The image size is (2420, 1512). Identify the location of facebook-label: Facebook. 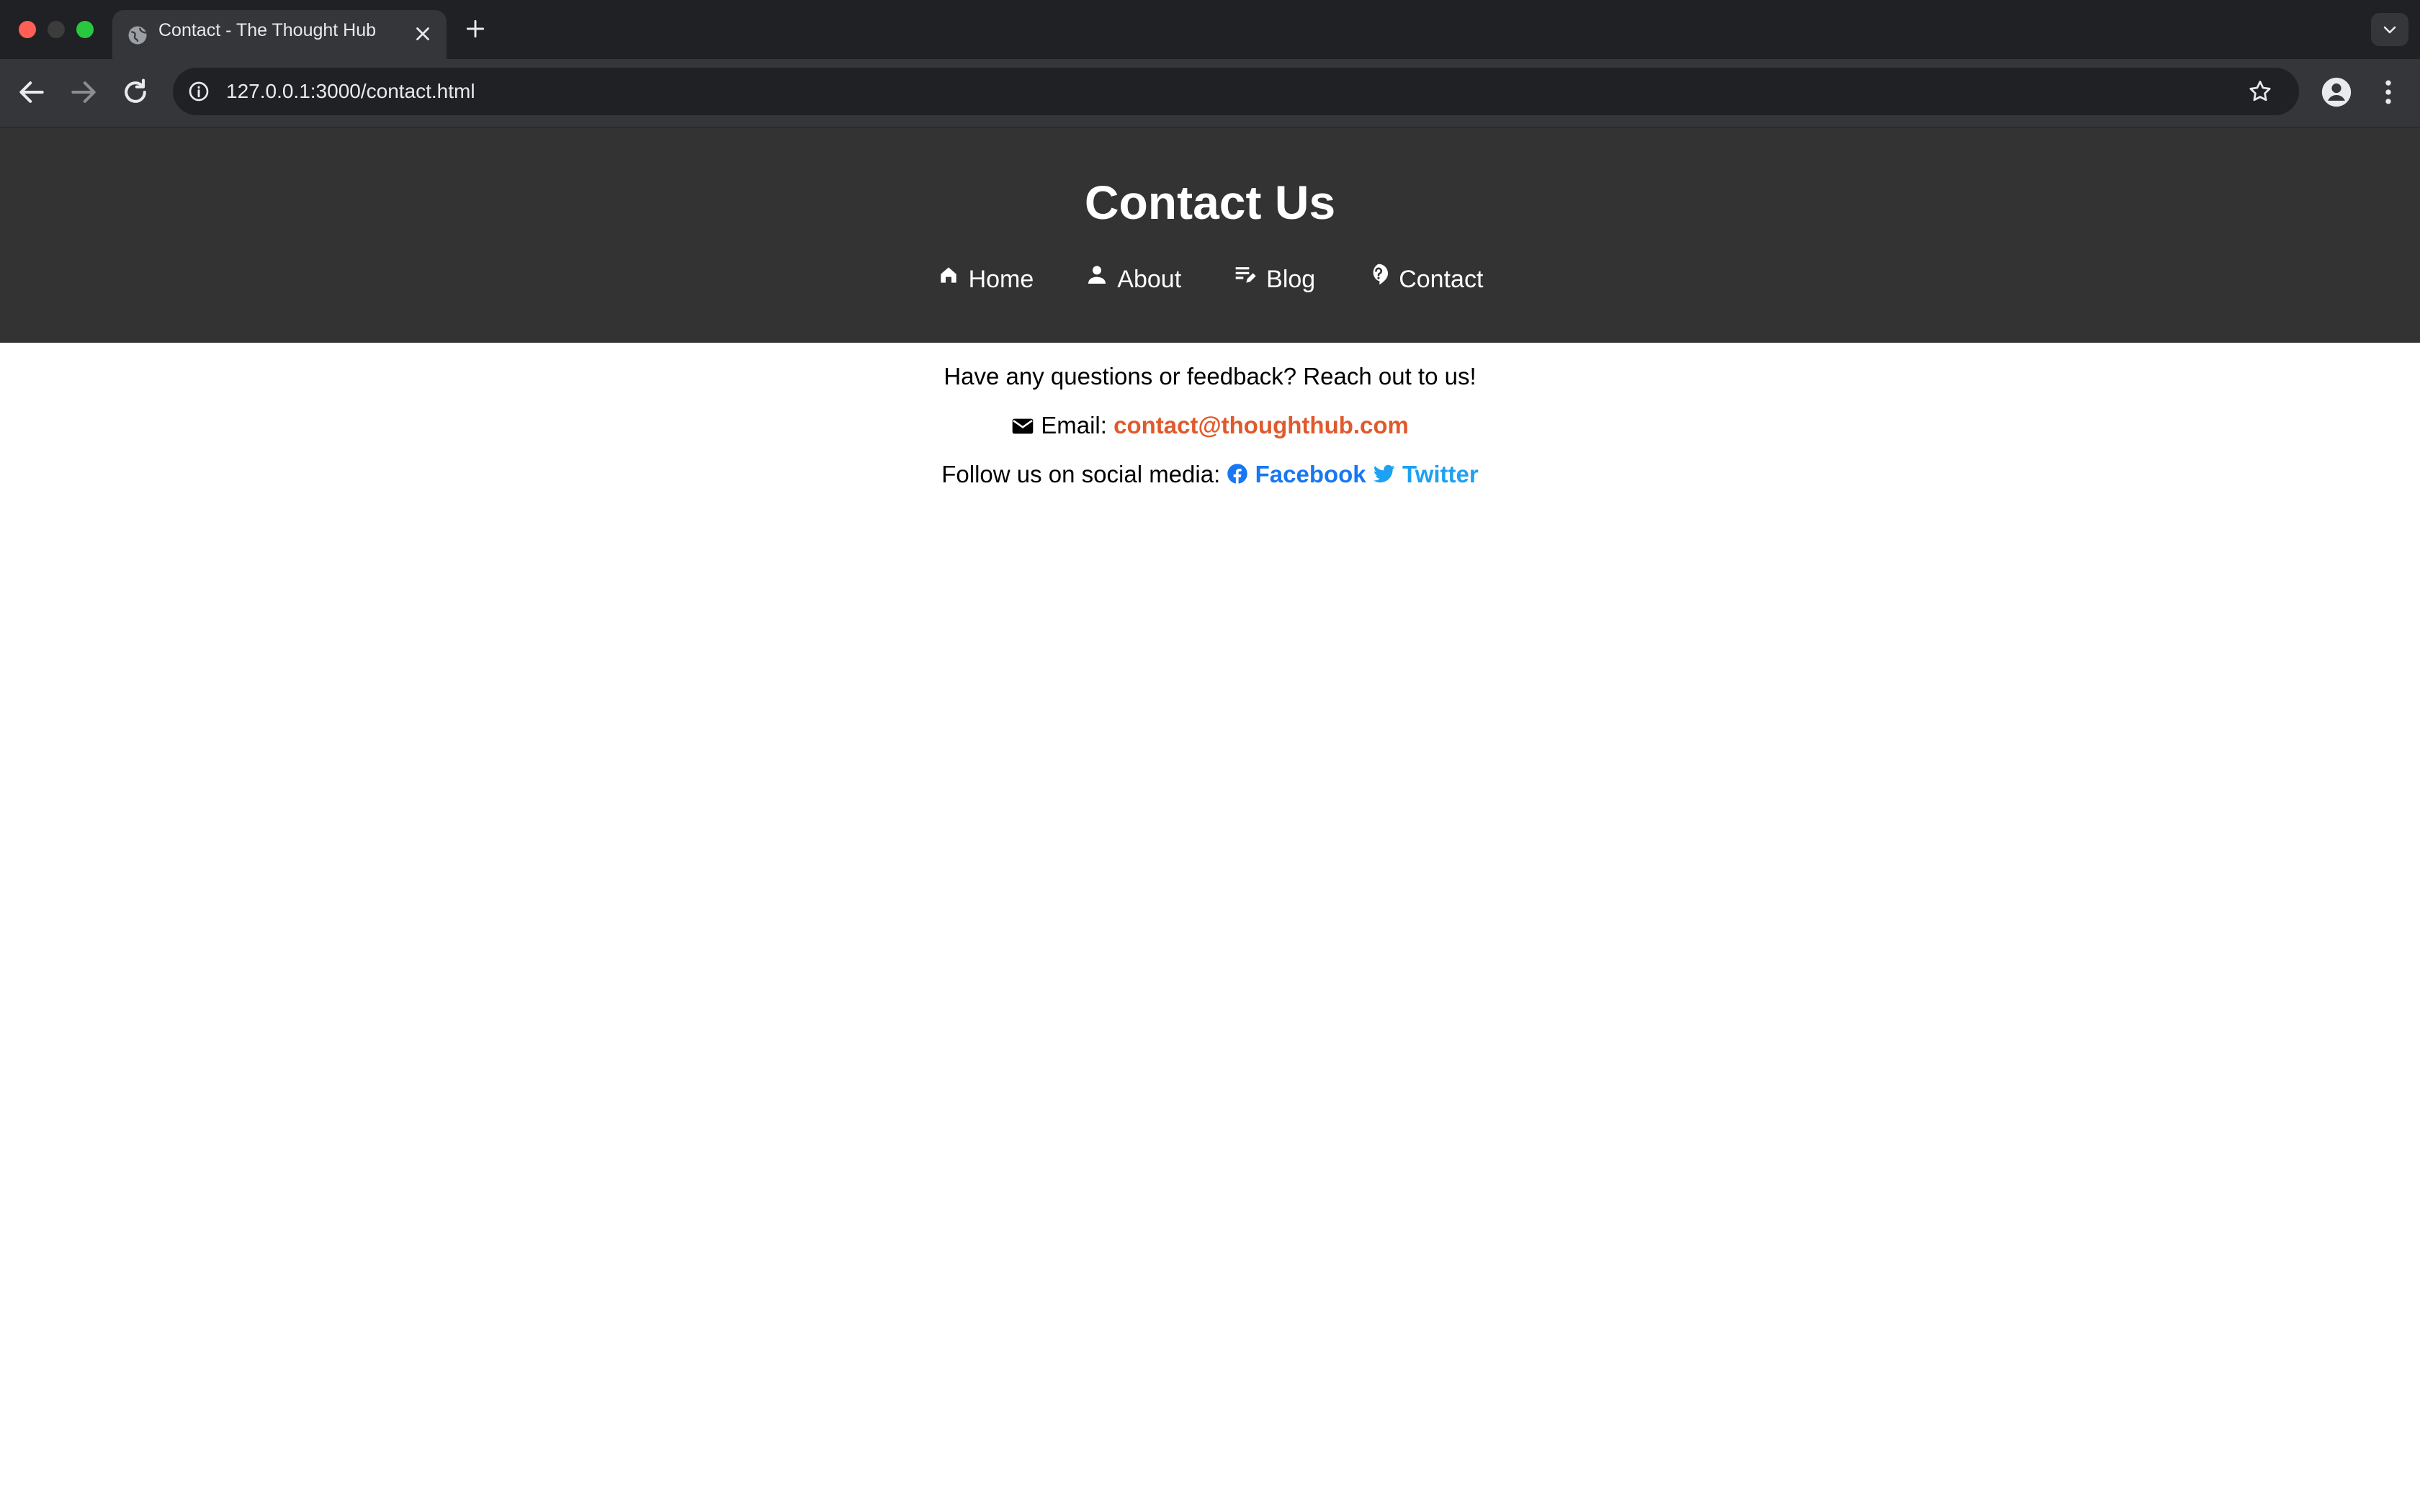
(1310, 474).